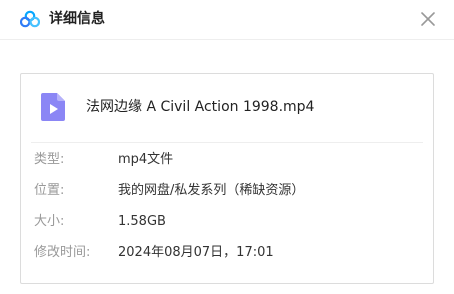 This screenshot has height=294, width=454. Describe the element at coordinates (49, 221) in the screenshot. I see `size-label: 大小:` at that location.